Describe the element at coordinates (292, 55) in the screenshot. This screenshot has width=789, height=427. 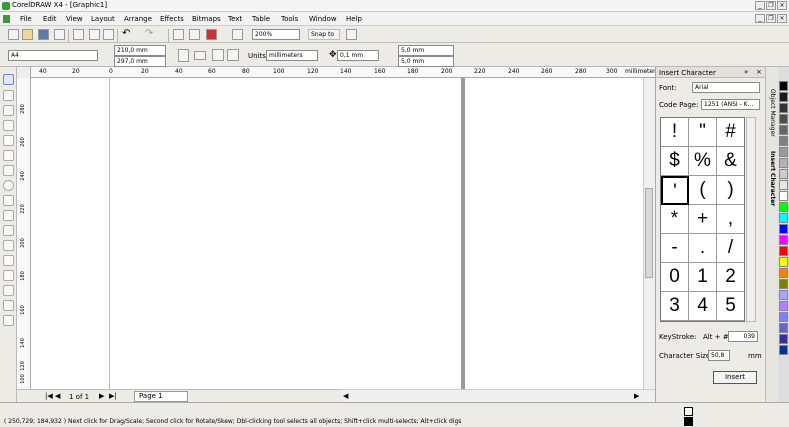
I see `units-select: millimeters` at that location.